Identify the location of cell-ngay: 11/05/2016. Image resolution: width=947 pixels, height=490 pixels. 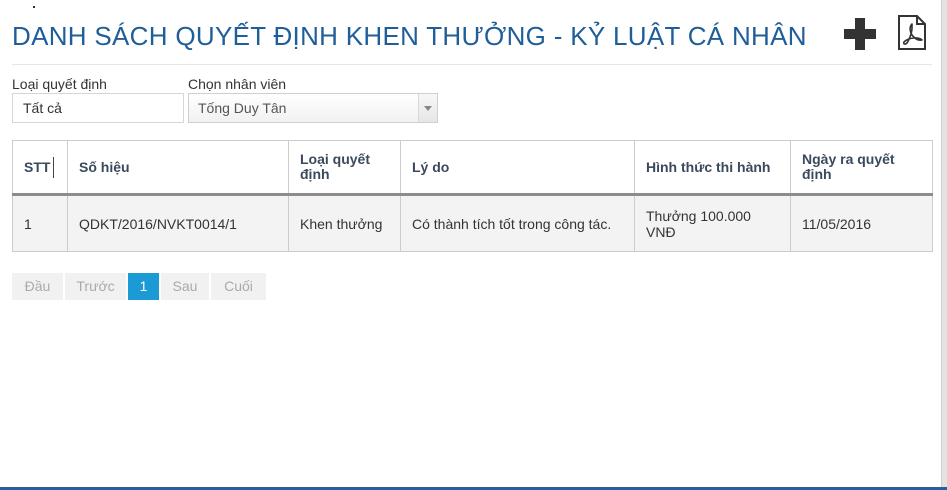
(861, 223).